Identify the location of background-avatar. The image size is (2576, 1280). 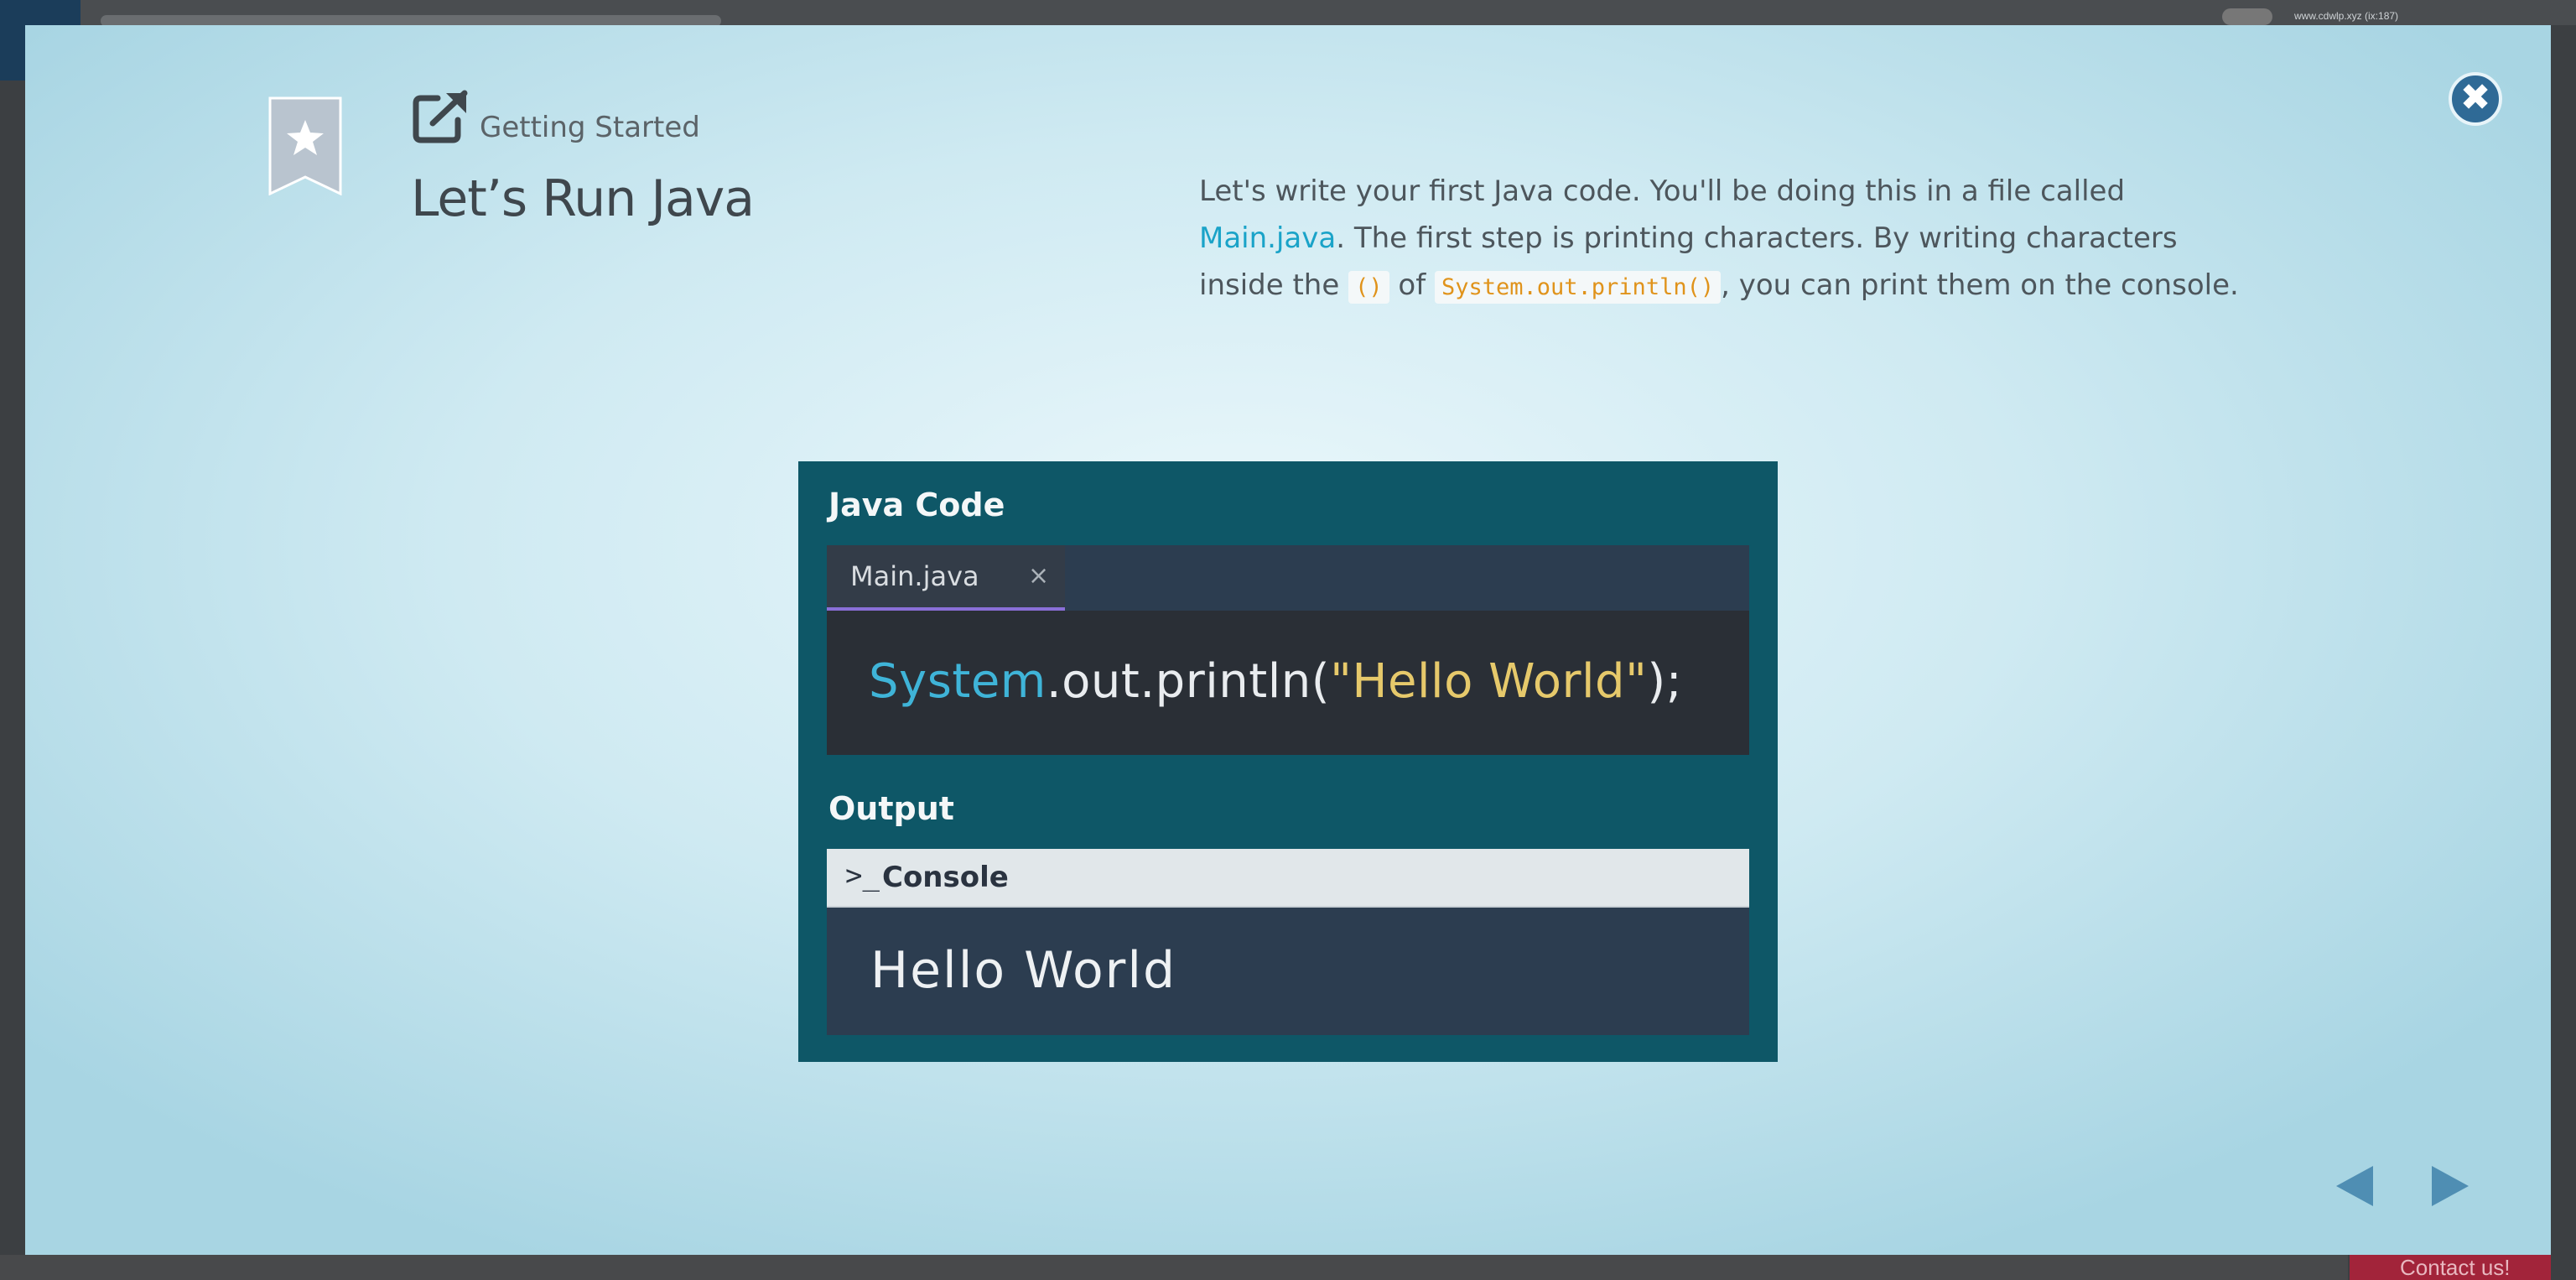
(2247, 16).